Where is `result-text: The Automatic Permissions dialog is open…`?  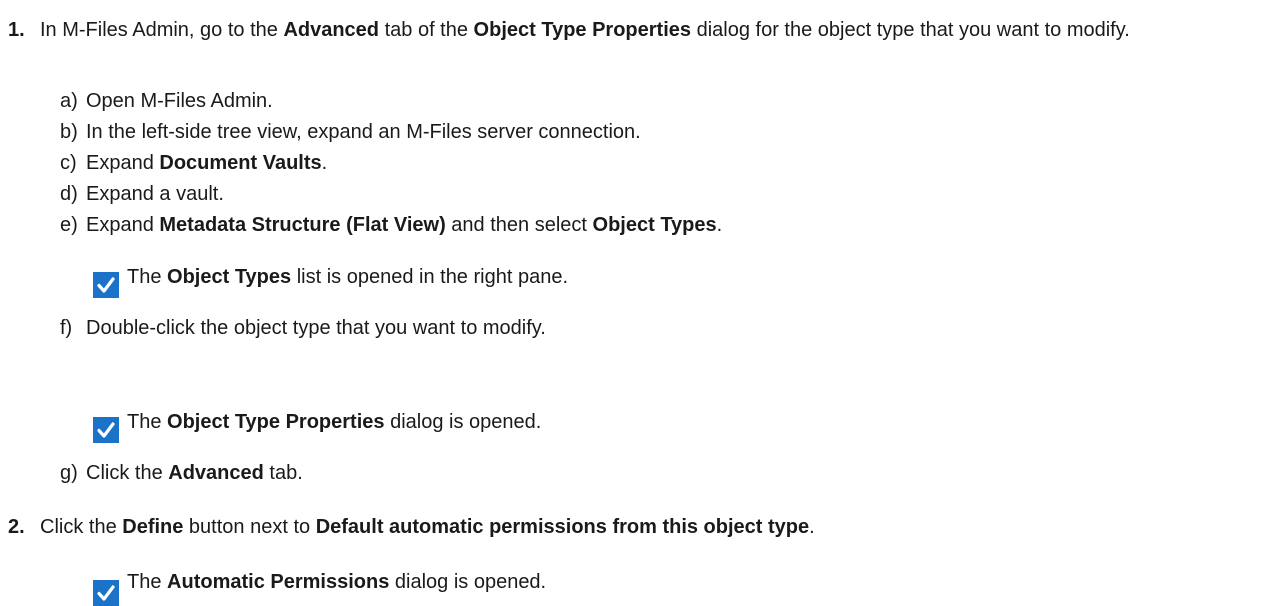 result-text: The Automatic Permissions dialog is open… is located at coordinates (336, 582).